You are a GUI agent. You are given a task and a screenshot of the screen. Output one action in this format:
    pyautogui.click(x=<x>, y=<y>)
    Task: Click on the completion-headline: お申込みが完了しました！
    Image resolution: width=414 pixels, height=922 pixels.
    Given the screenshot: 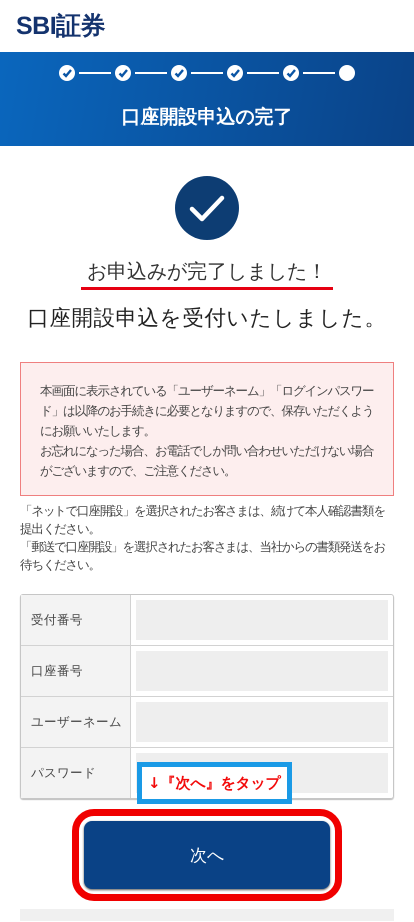 What is the action you would take?
    pyautogui.click(x=207, y=273)
    